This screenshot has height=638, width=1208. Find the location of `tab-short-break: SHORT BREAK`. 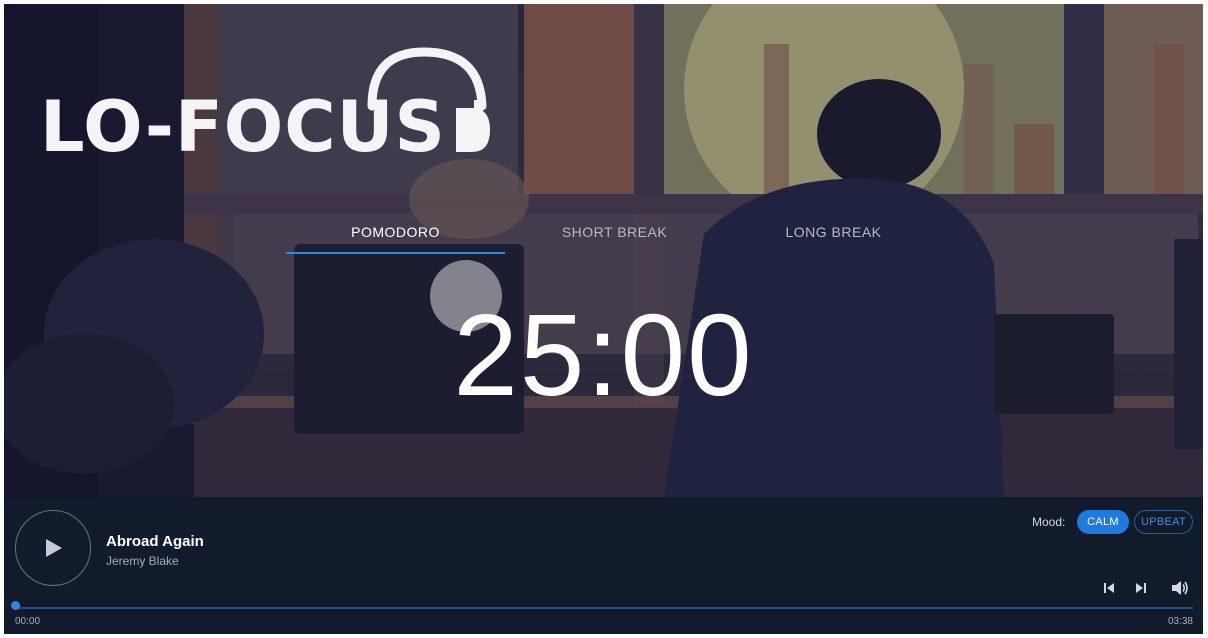

tab-short-break: SHORT BREAK is located at coordinates (614, 233).